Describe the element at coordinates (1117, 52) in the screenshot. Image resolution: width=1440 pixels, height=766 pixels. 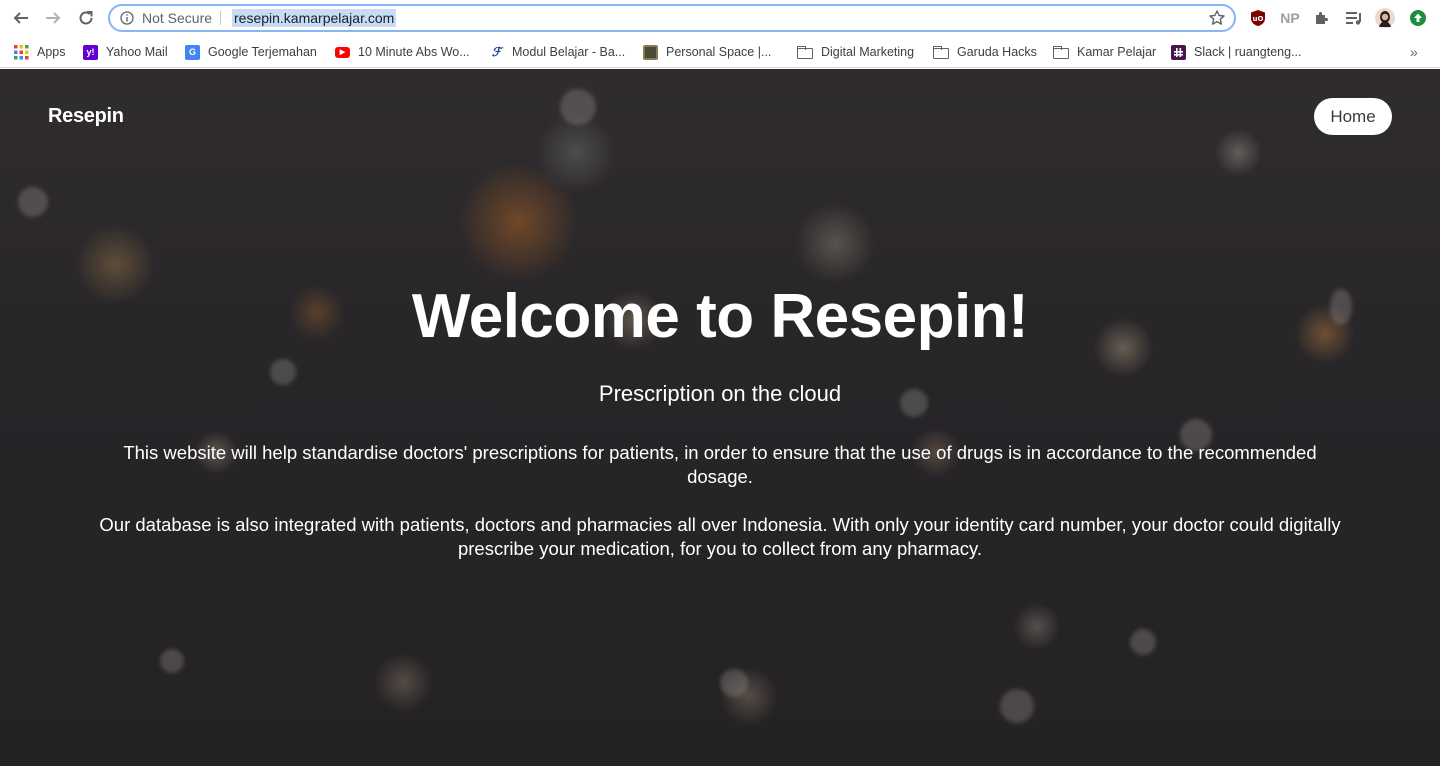
I see `bookmark-label: Kamar Pelajar` at that location.